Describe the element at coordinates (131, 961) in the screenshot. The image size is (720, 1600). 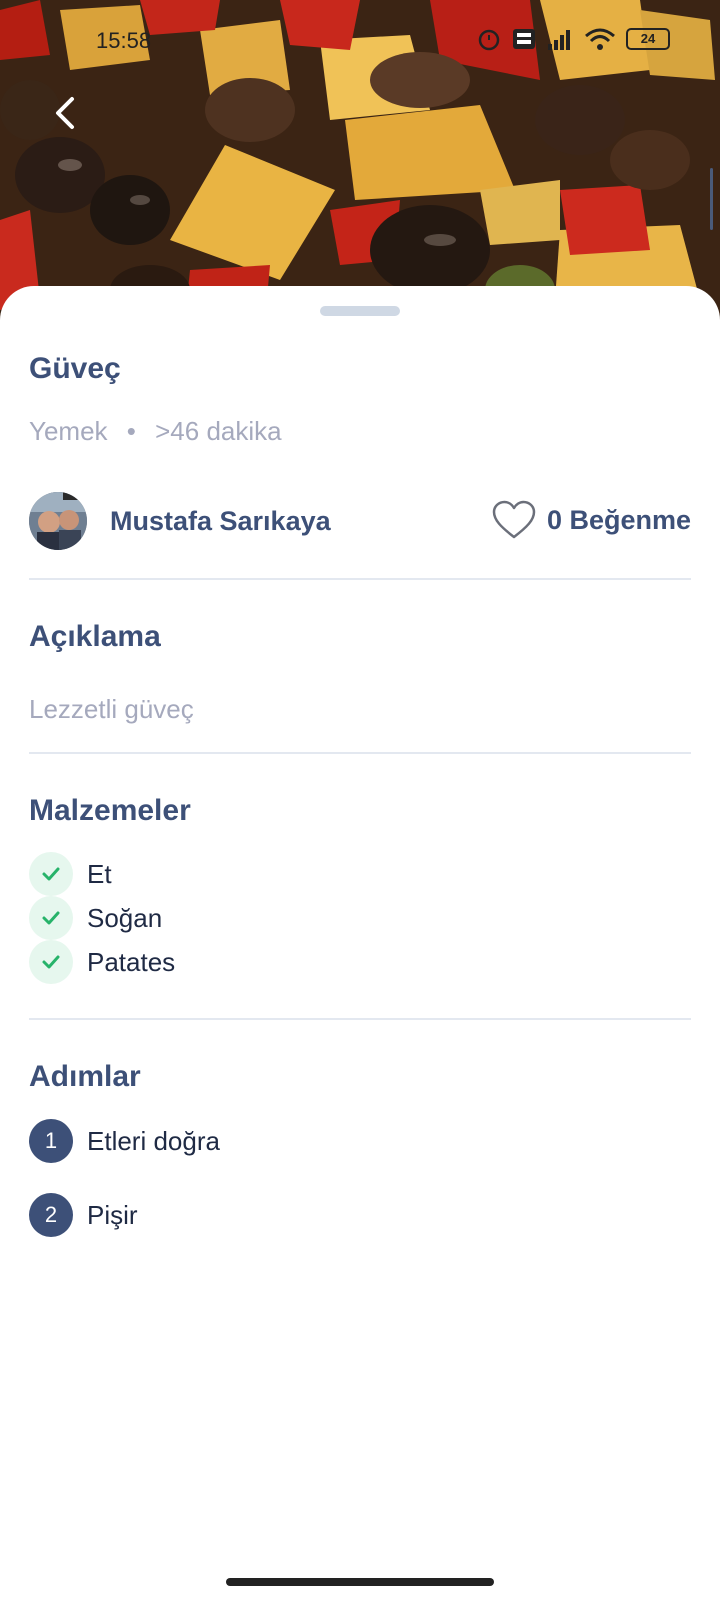
I see `ingredient-label: Patates` at that location.